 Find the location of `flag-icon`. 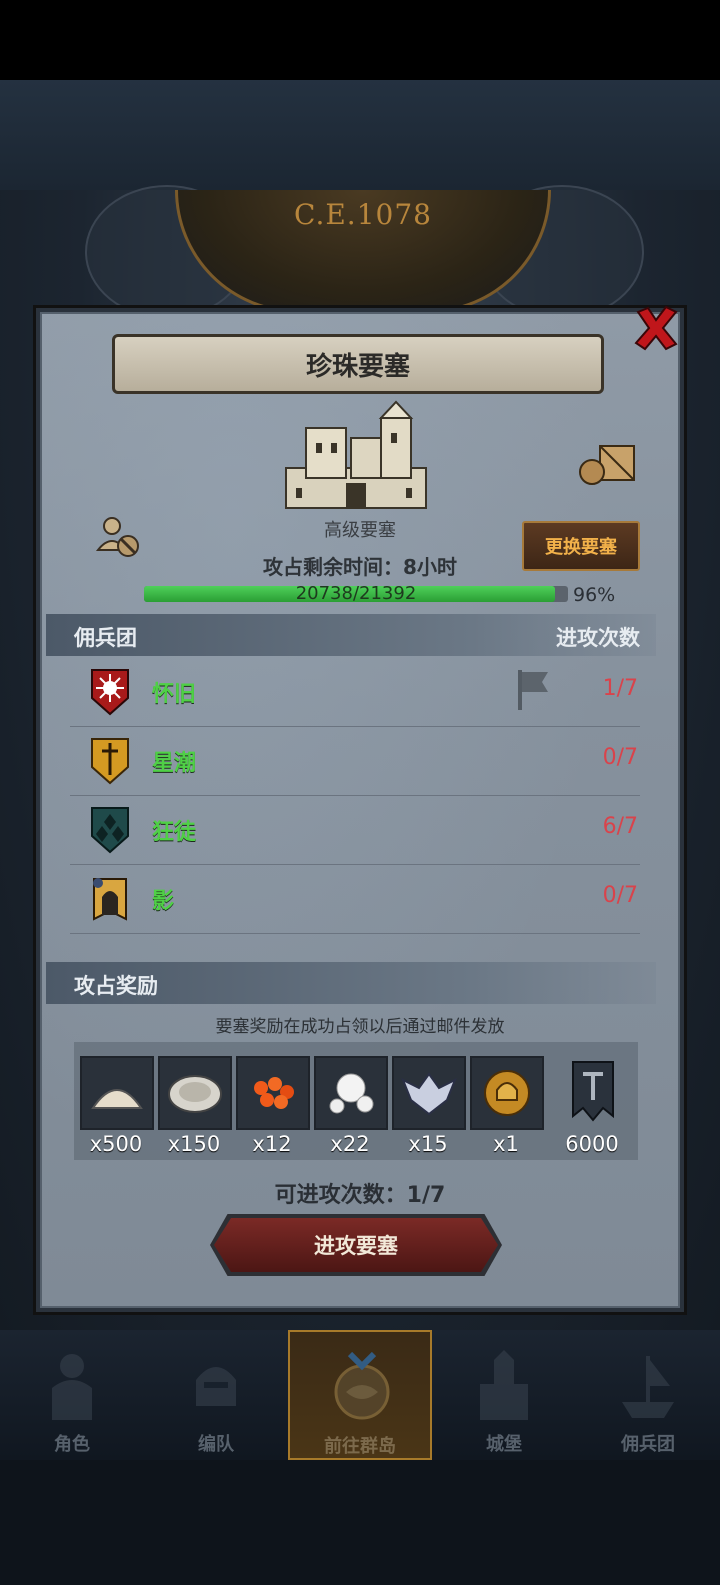

flag-icon is located at coordinates (533, 690).